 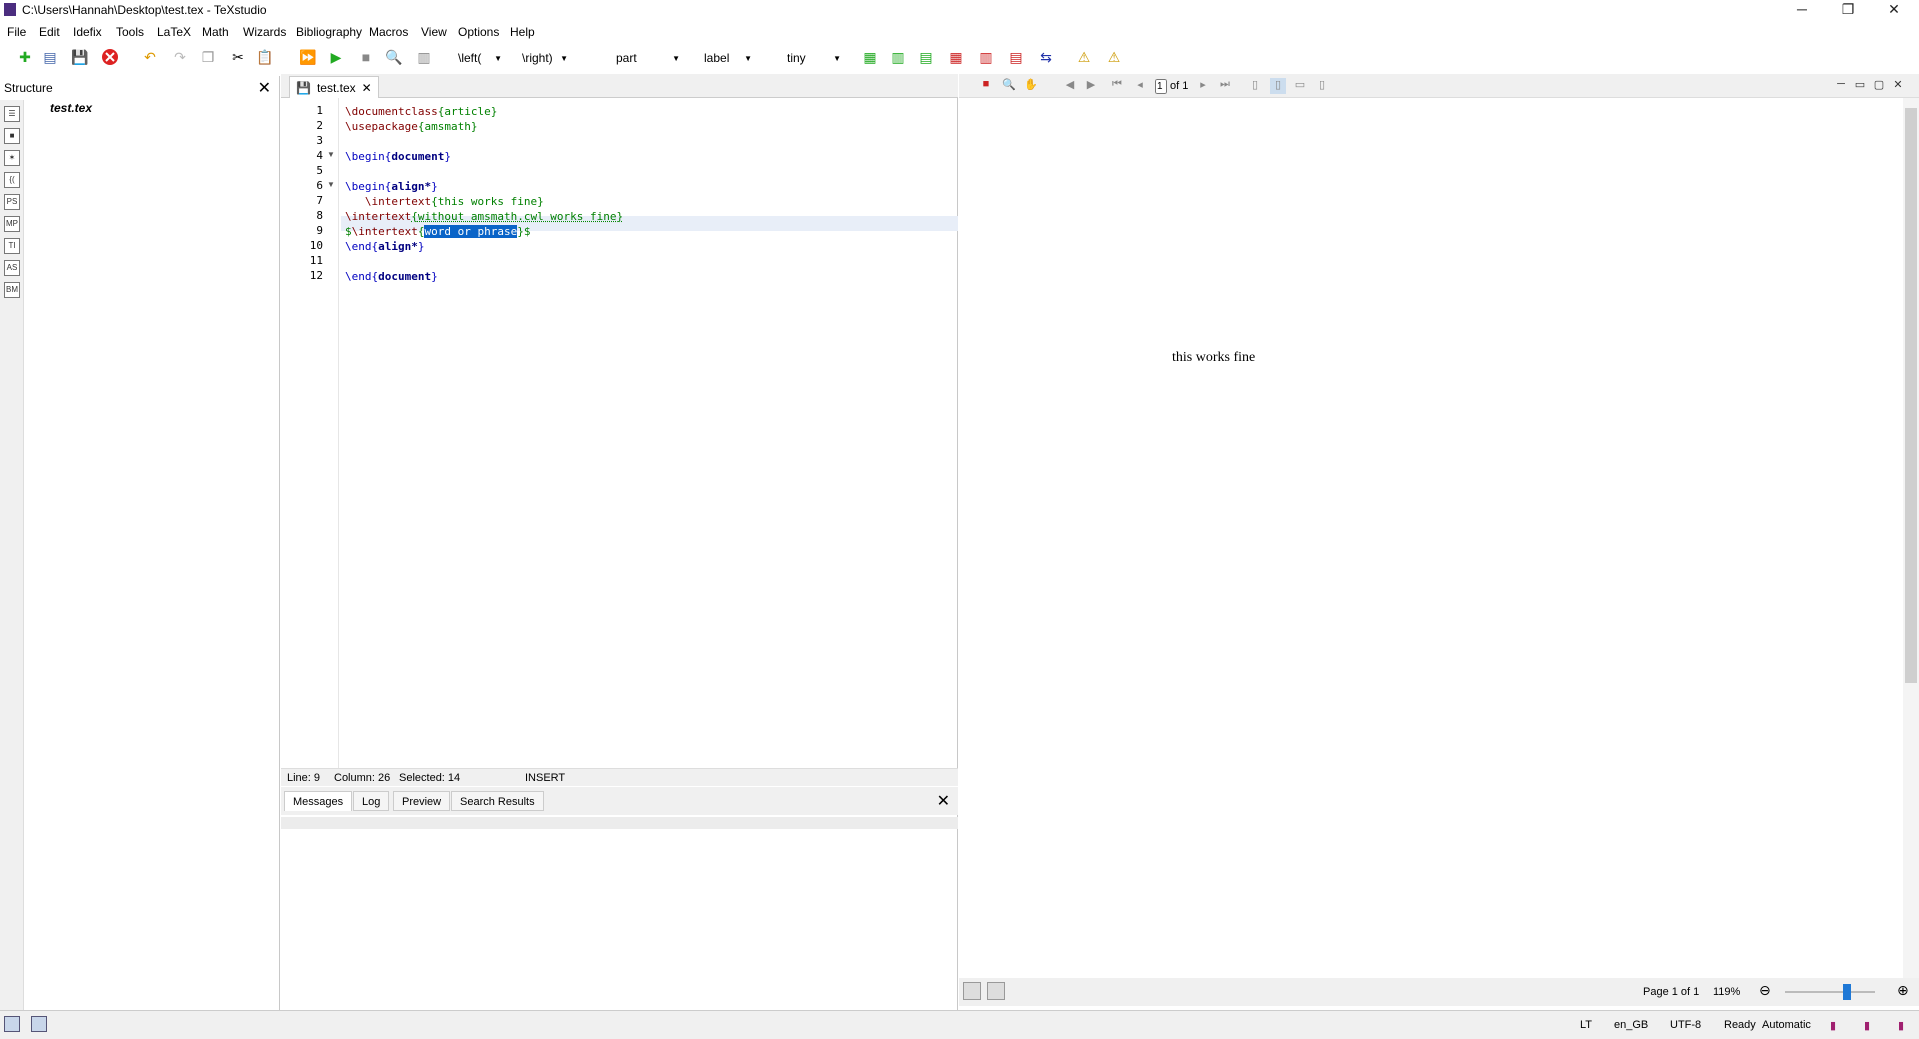 I want to click on tab-log: Log, so click(x=371, y=801).